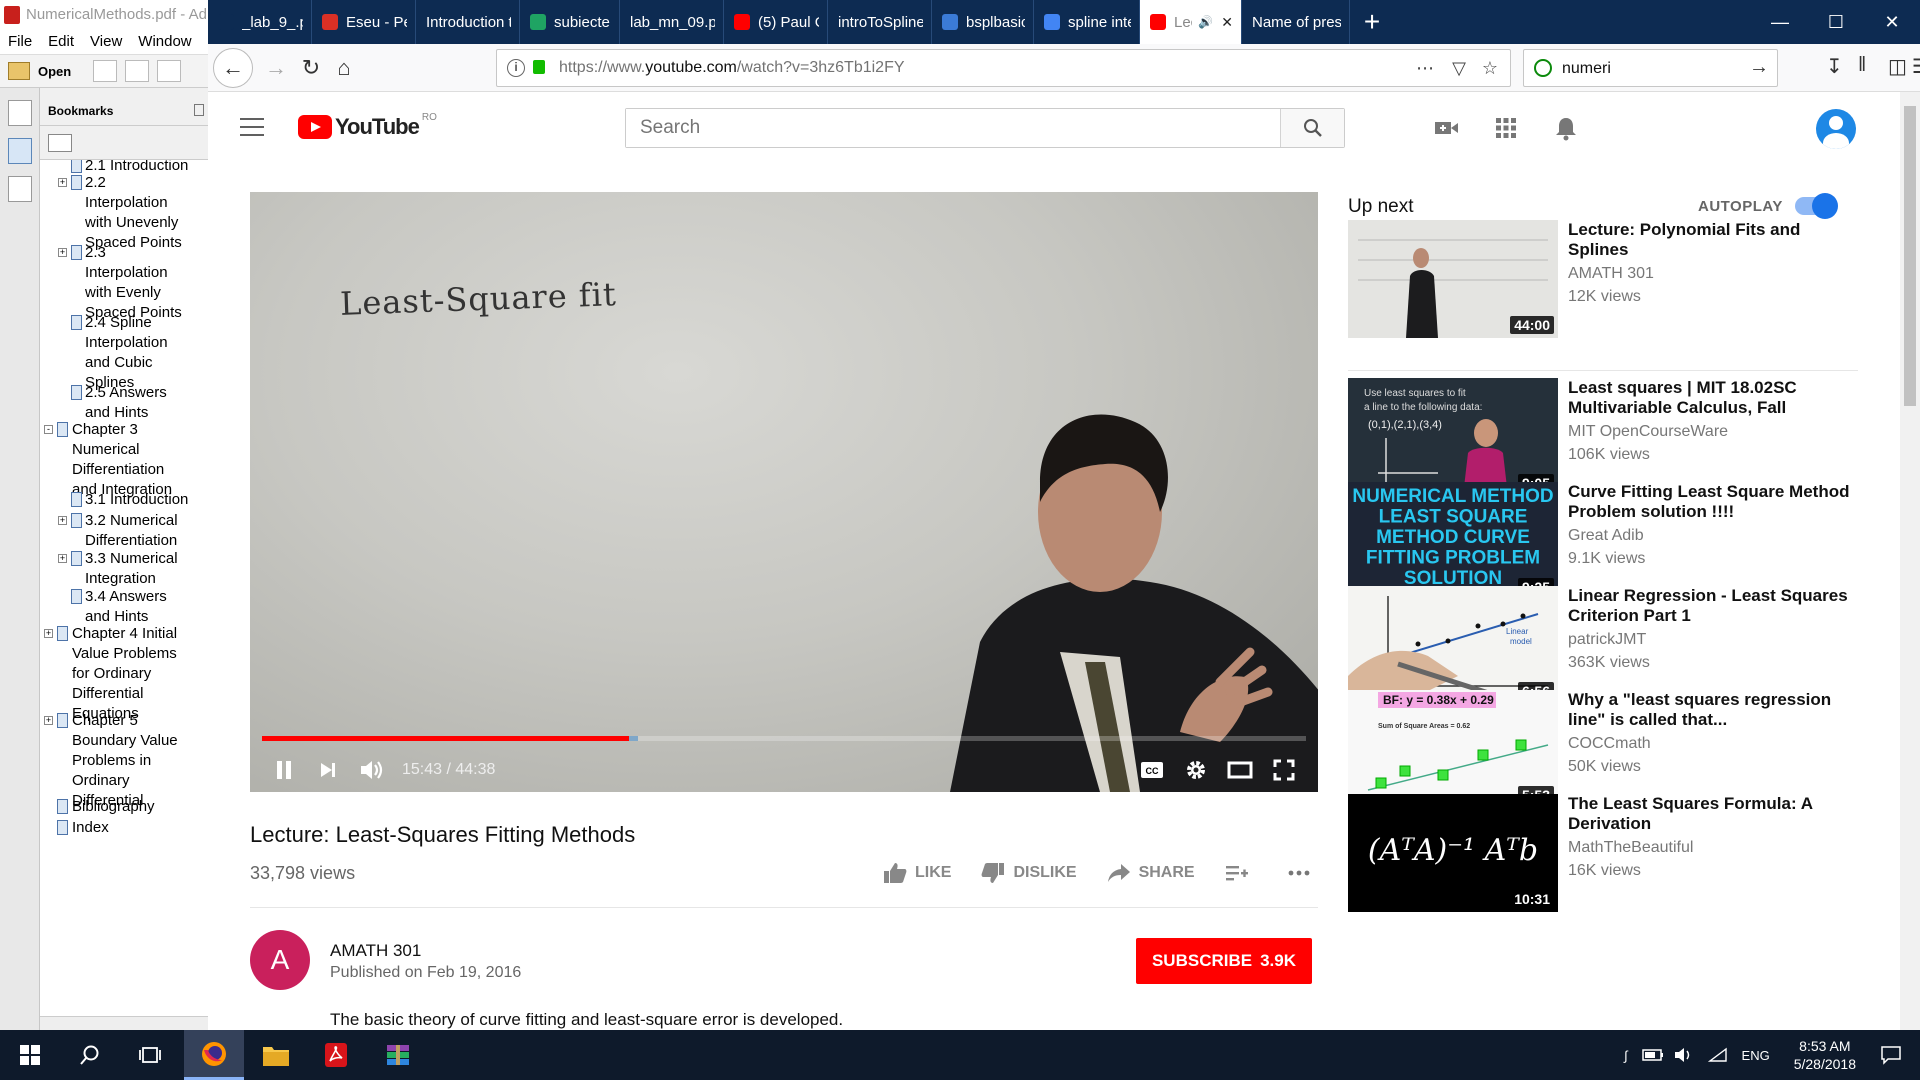 The width and height of the screenshot is (1920, 1080). Describe the element at coordinates (1241, 873) in the screenshot. I see `add-to-playlist-button` at that location.